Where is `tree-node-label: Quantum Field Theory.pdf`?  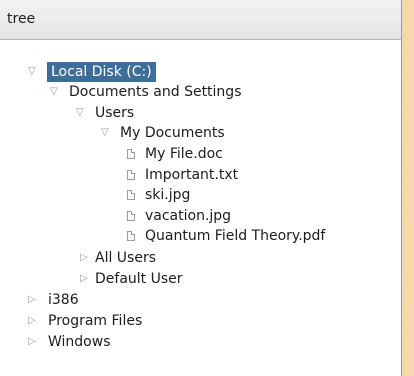 tree-node-label: Quantum Field Theory.pdf is located at coordinates (235, 236).